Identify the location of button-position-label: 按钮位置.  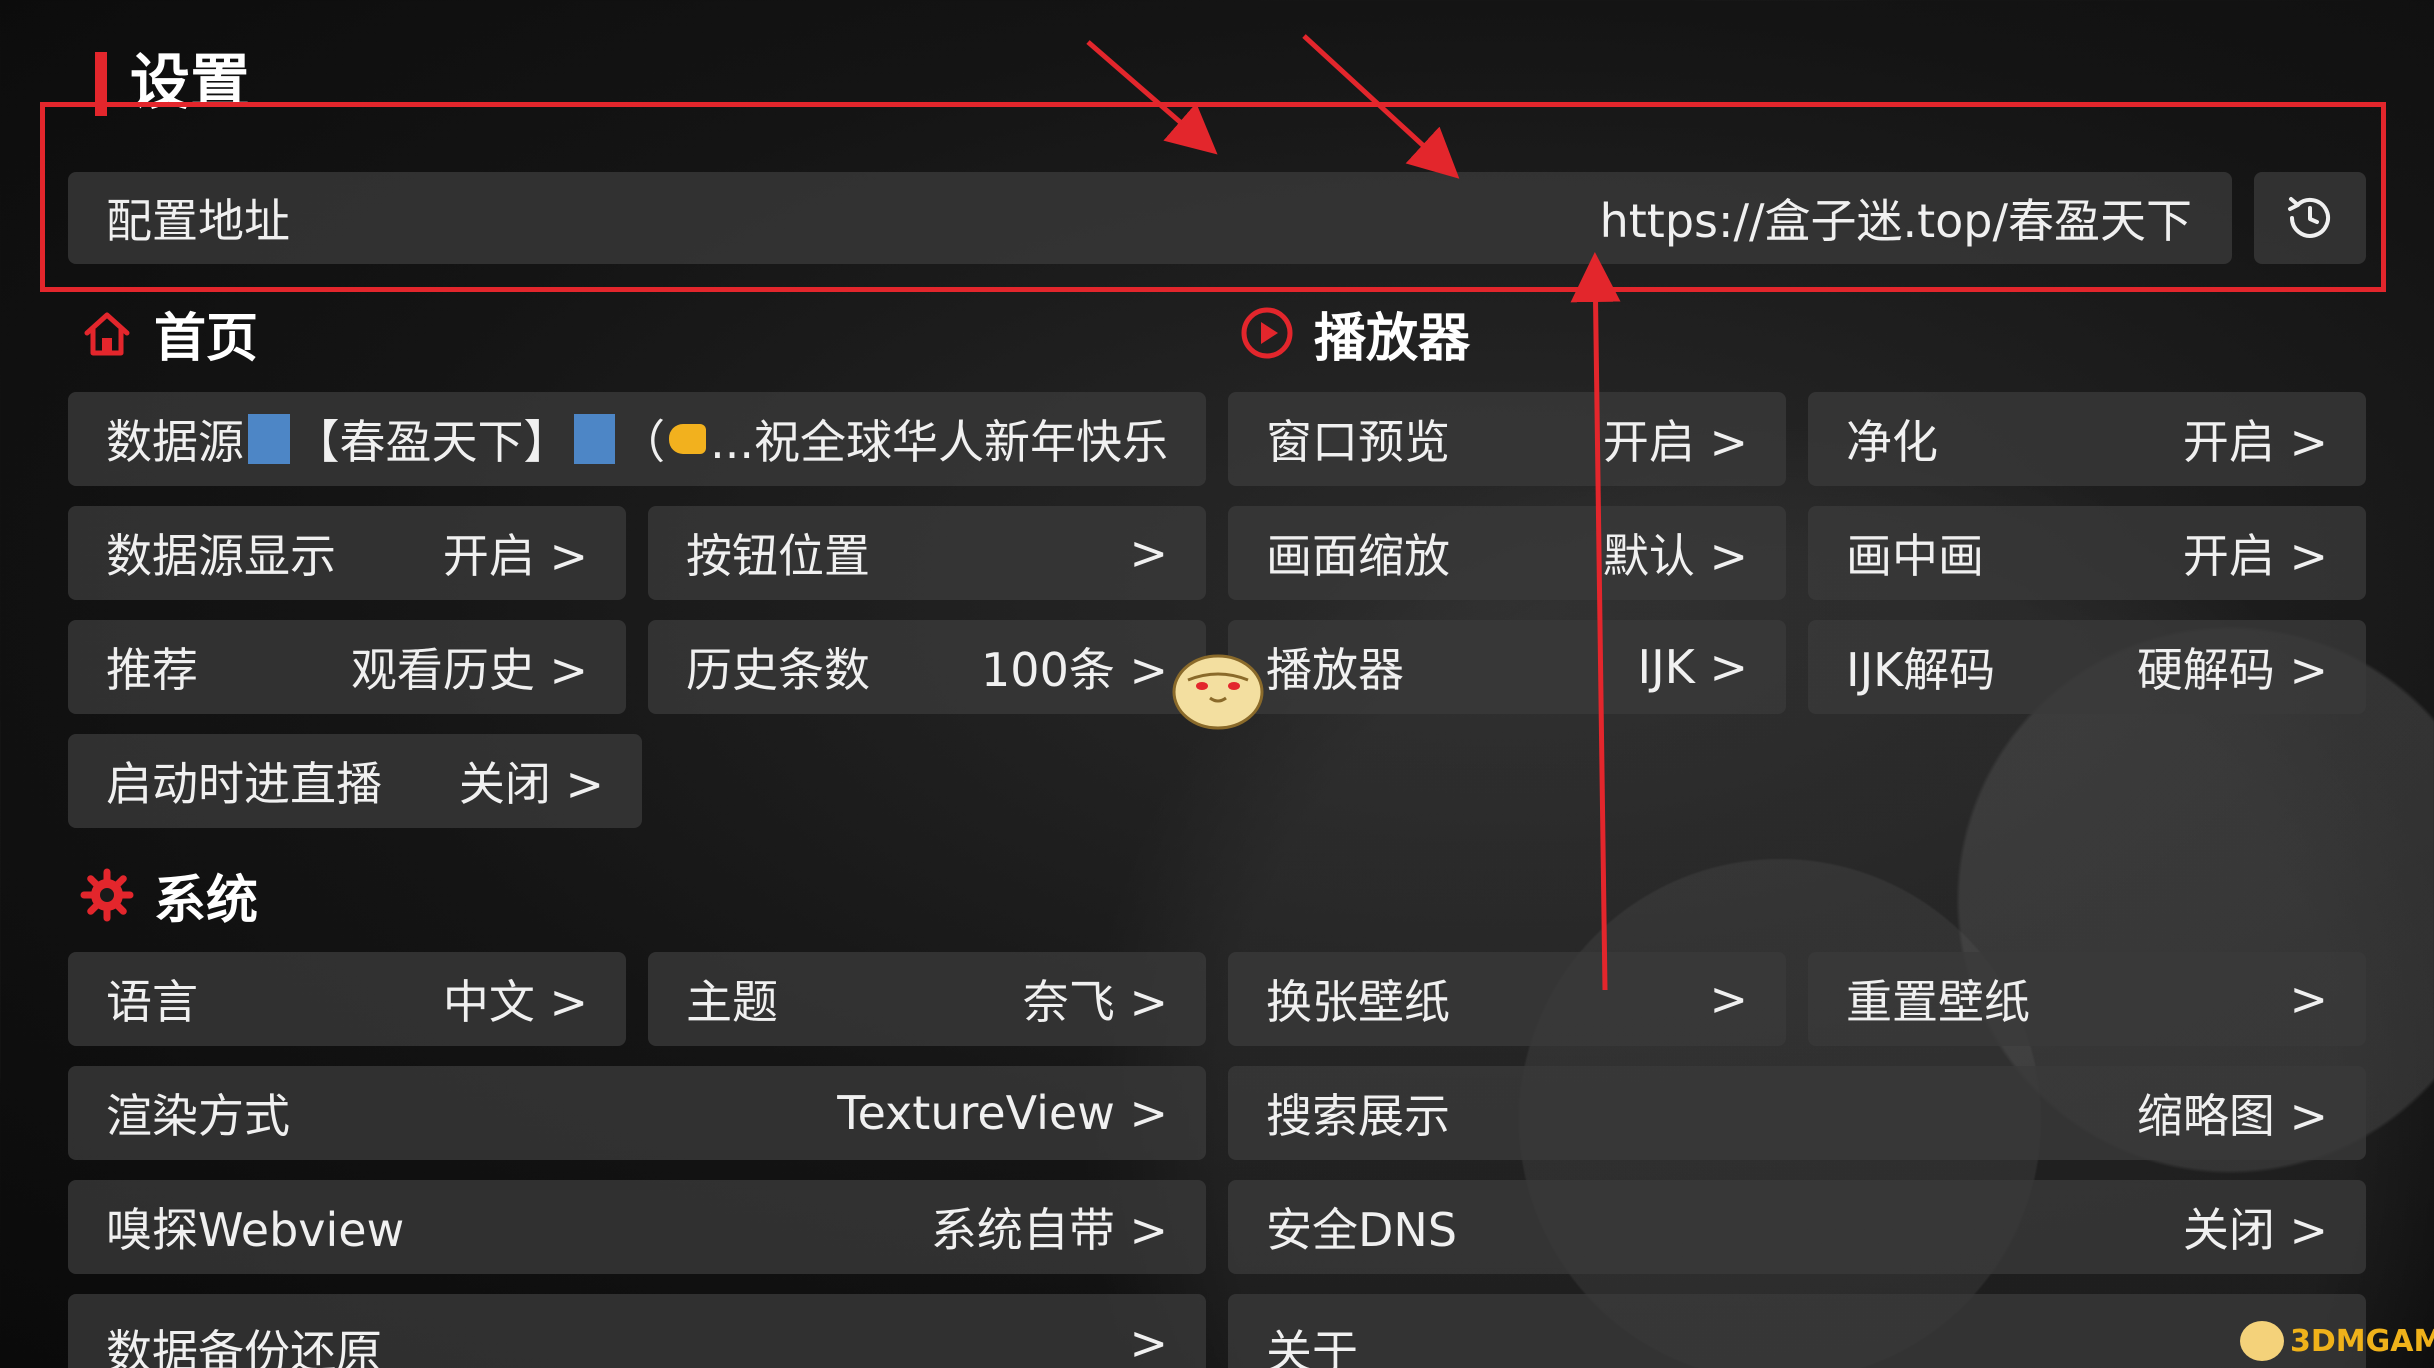
(778, 556).